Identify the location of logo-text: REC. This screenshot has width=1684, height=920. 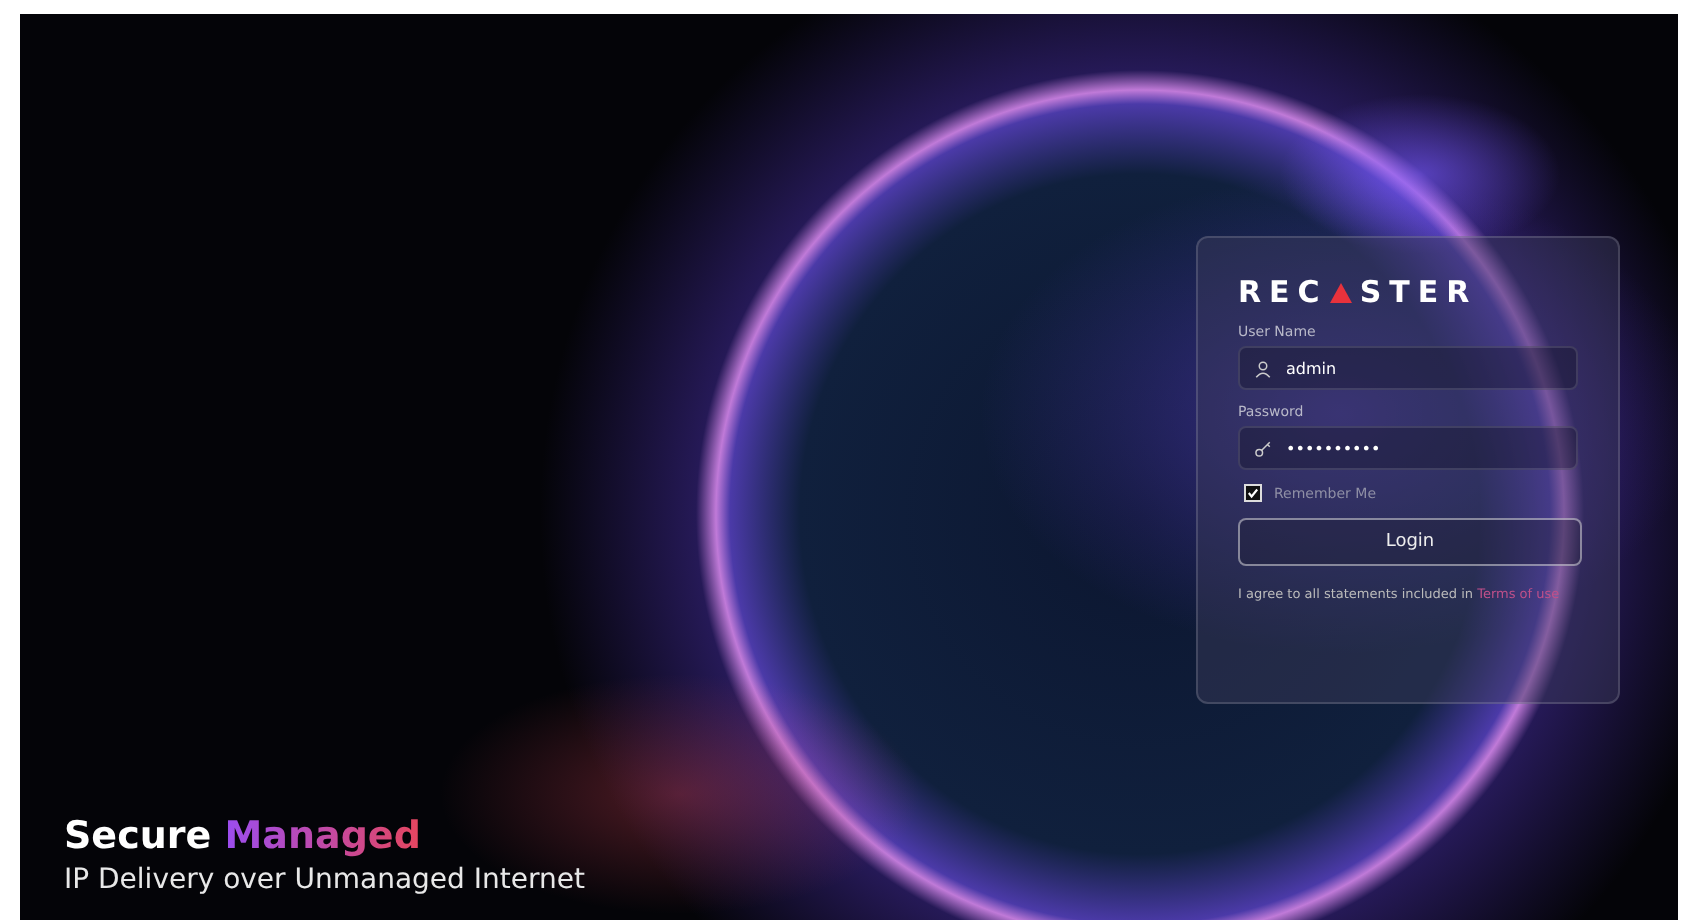
(1283, 292).